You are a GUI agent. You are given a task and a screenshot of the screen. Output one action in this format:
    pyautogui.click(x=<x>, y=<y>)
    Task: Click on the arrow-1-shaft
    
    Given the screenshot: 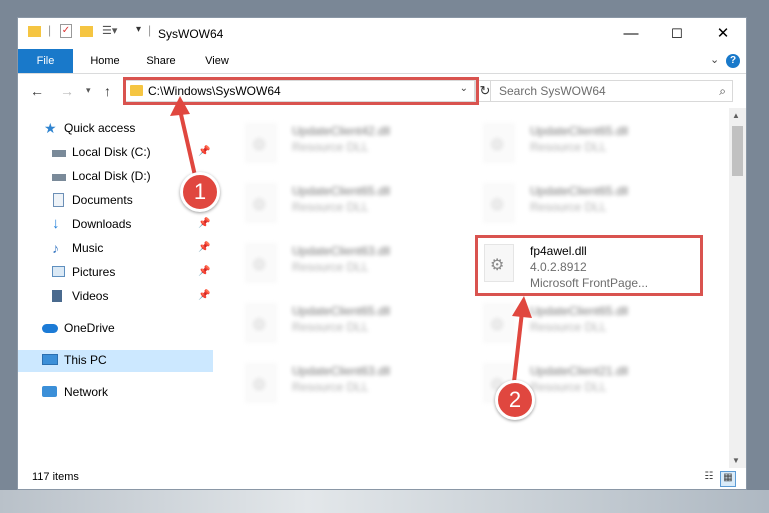 What is the action you would take?
    pyautogui.click(x=188, y=145)
    